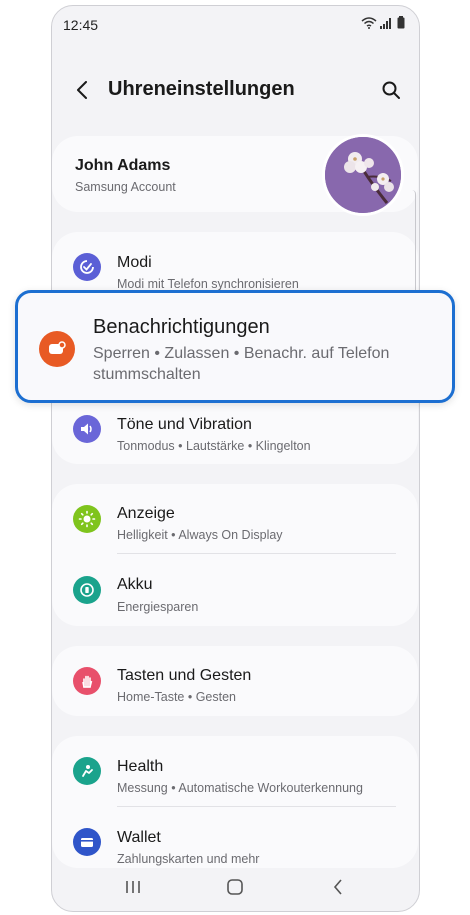 This screenshot has height=915, width=470. Describe the element at coordinates (158, 607) in the screenshot. I see `item-subtitle: Energiesparen` at that location.